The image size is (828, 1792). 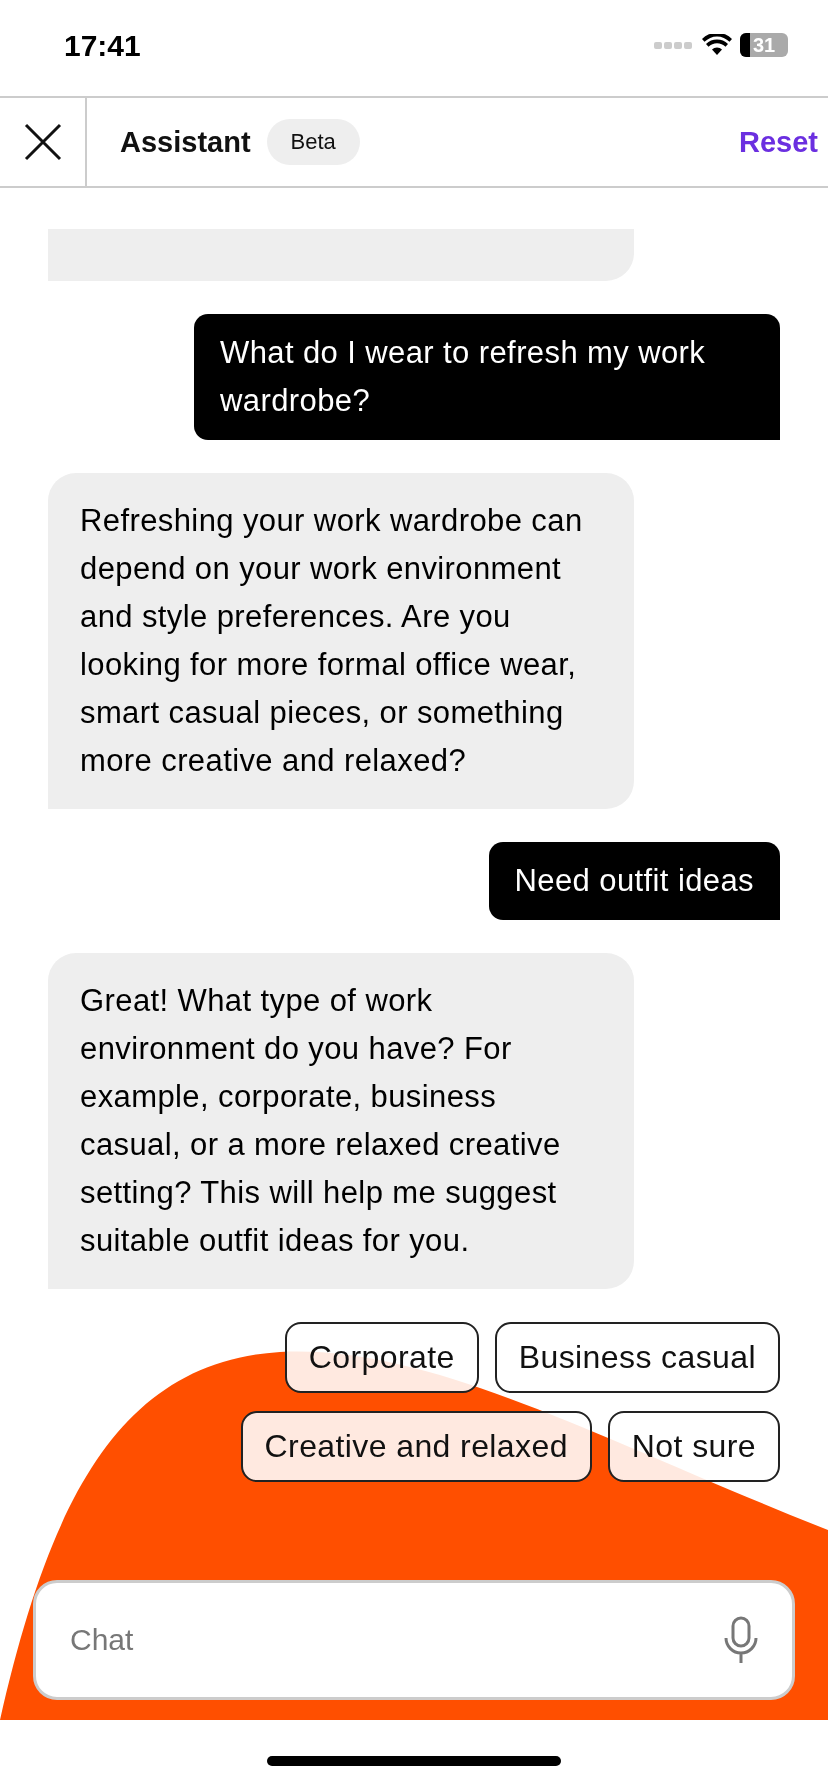 I want to click on signal-icon, so click(x=674, y=45).